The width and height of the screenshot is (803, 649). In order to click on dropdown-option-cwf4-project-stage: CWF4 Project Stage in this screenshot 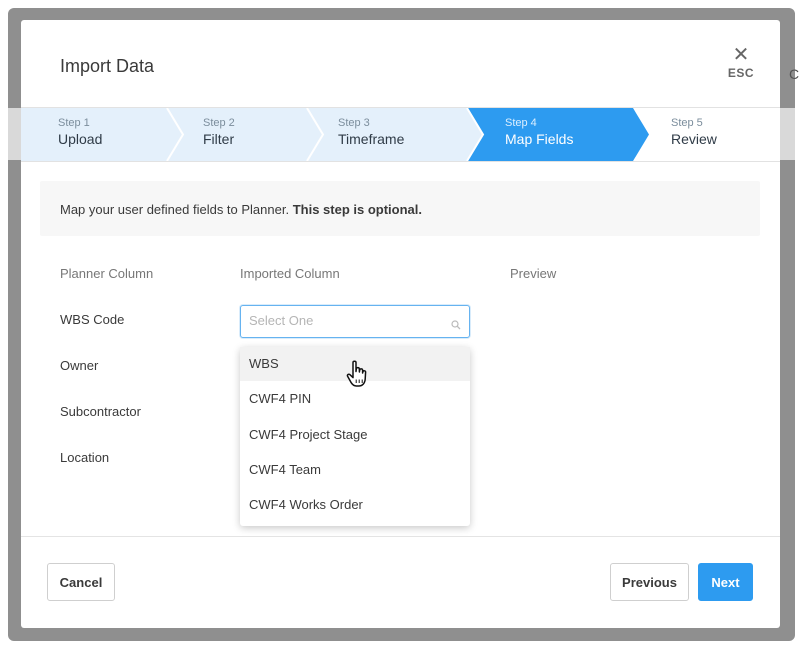, I will do `click(355, 435)`.